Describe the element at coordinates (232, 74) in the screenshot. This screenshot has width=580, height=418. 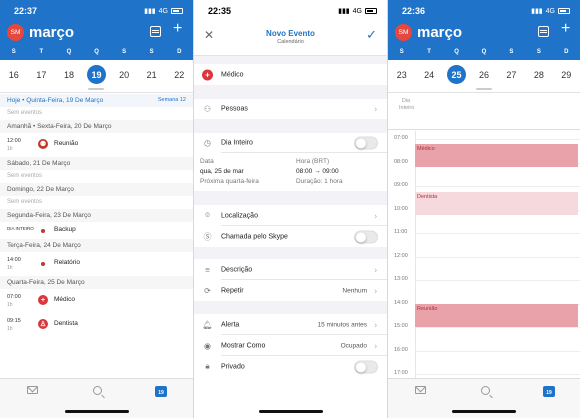
I see `event-title-field: Médico` at that location.